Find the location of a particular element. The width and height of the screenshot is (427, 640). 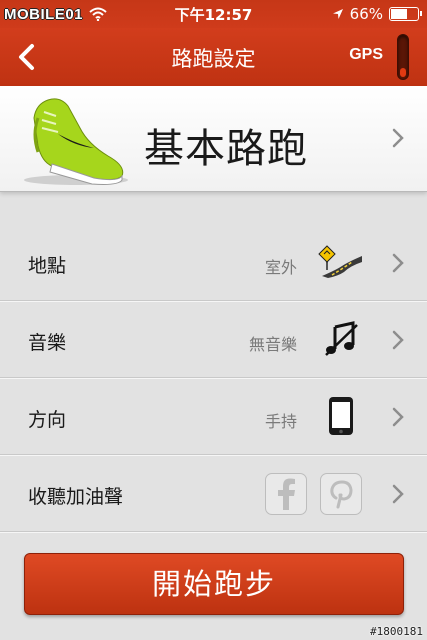

phone-icon is located at coordinates (341, 416).